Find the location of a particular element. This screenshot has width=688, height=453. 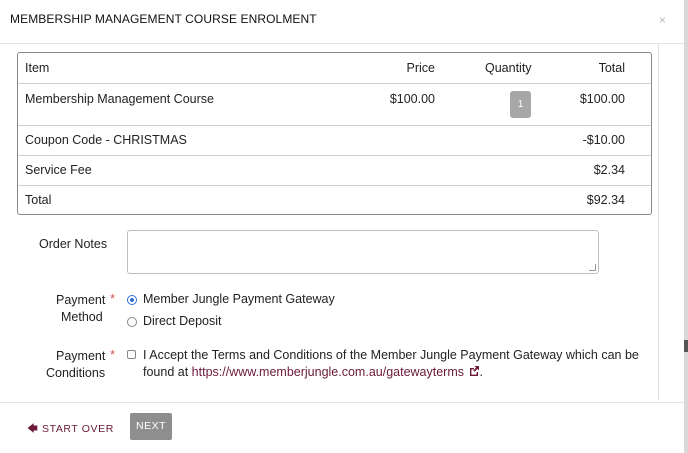

order-notes-field is located at coordinates (363, 252).